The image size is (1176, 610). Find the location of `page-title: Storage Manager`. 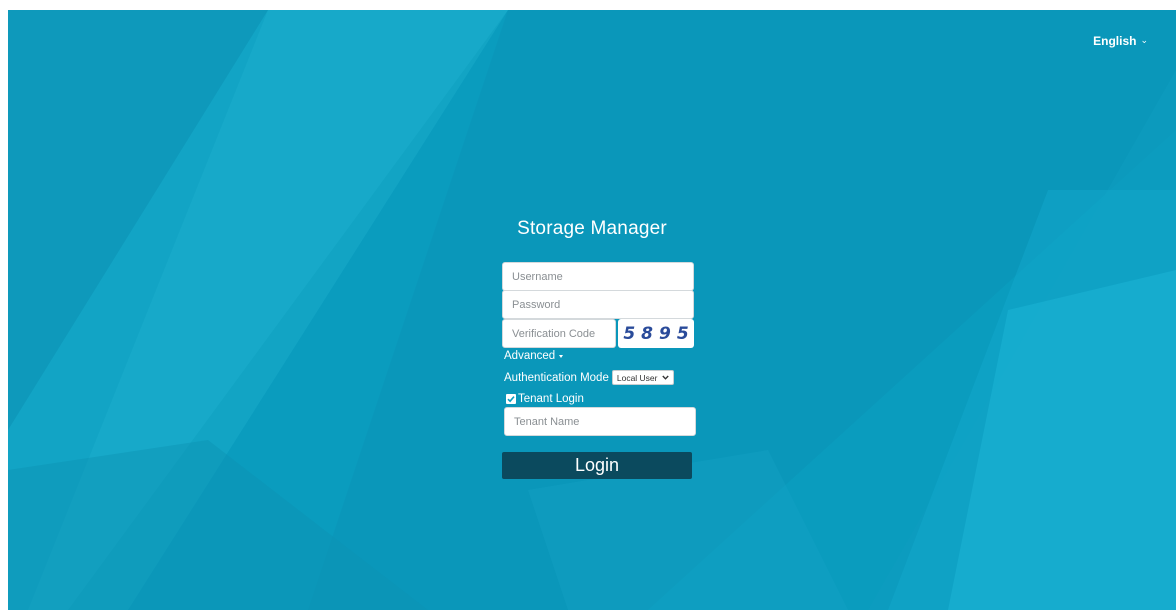

page-title: Storage Manager is located at coordinates (592, 228).